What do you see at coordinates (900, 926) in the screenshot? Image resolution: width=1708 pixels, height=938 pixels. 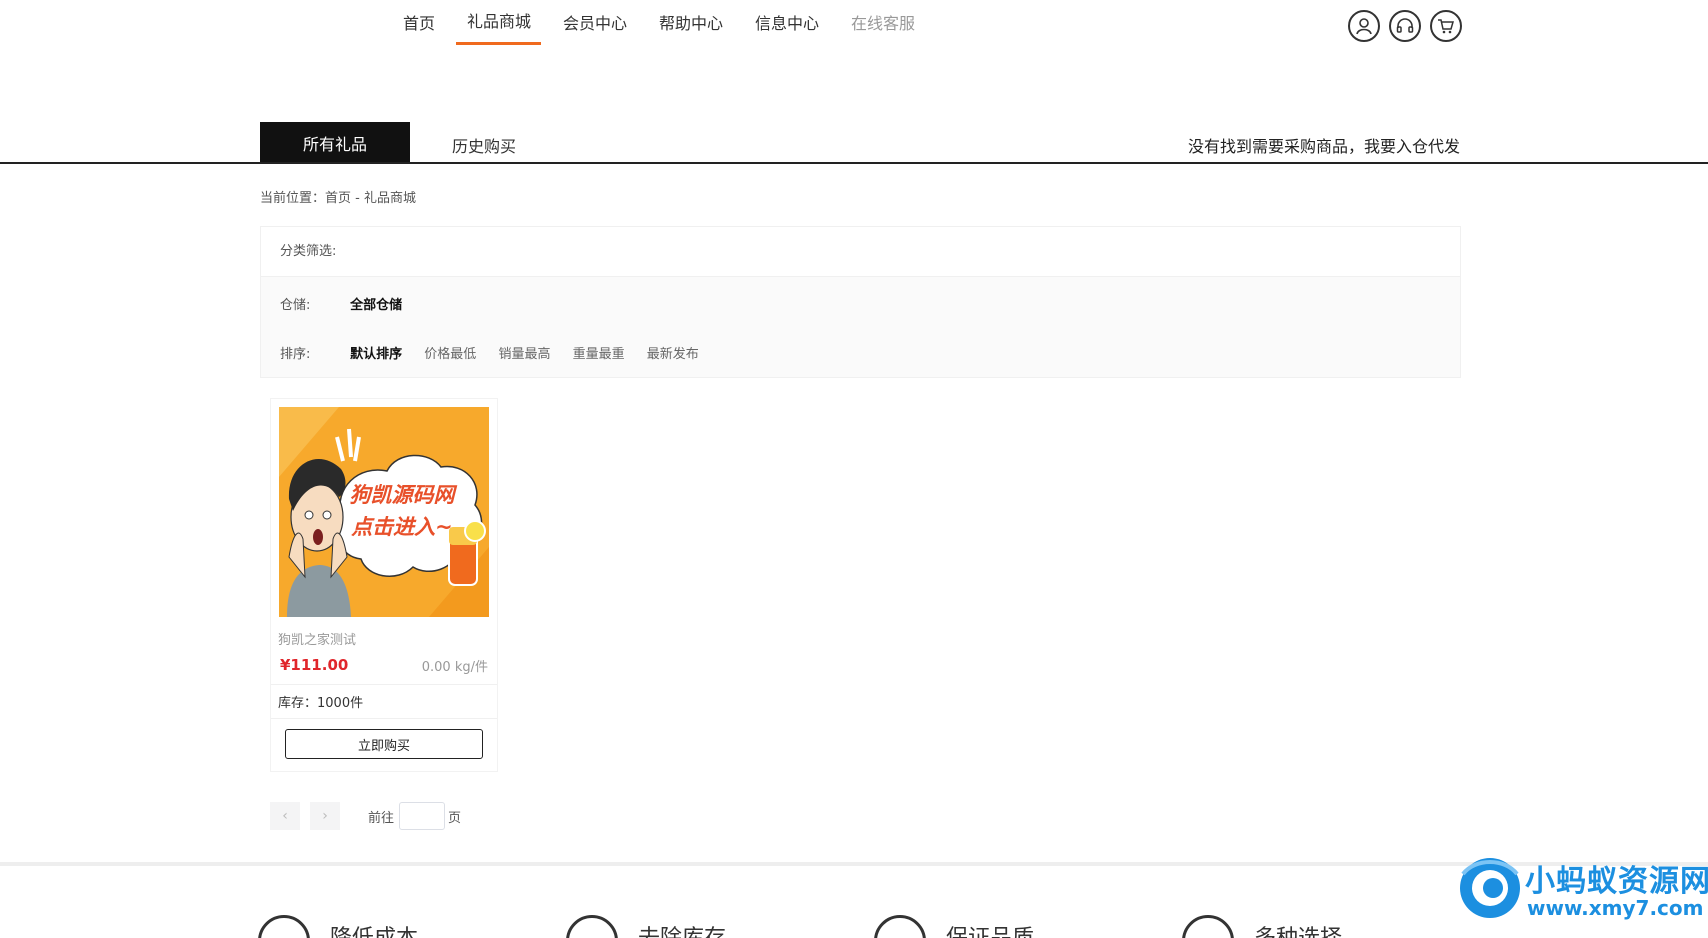 I see `quality-badge-icon` at bounding box center [900, 926].